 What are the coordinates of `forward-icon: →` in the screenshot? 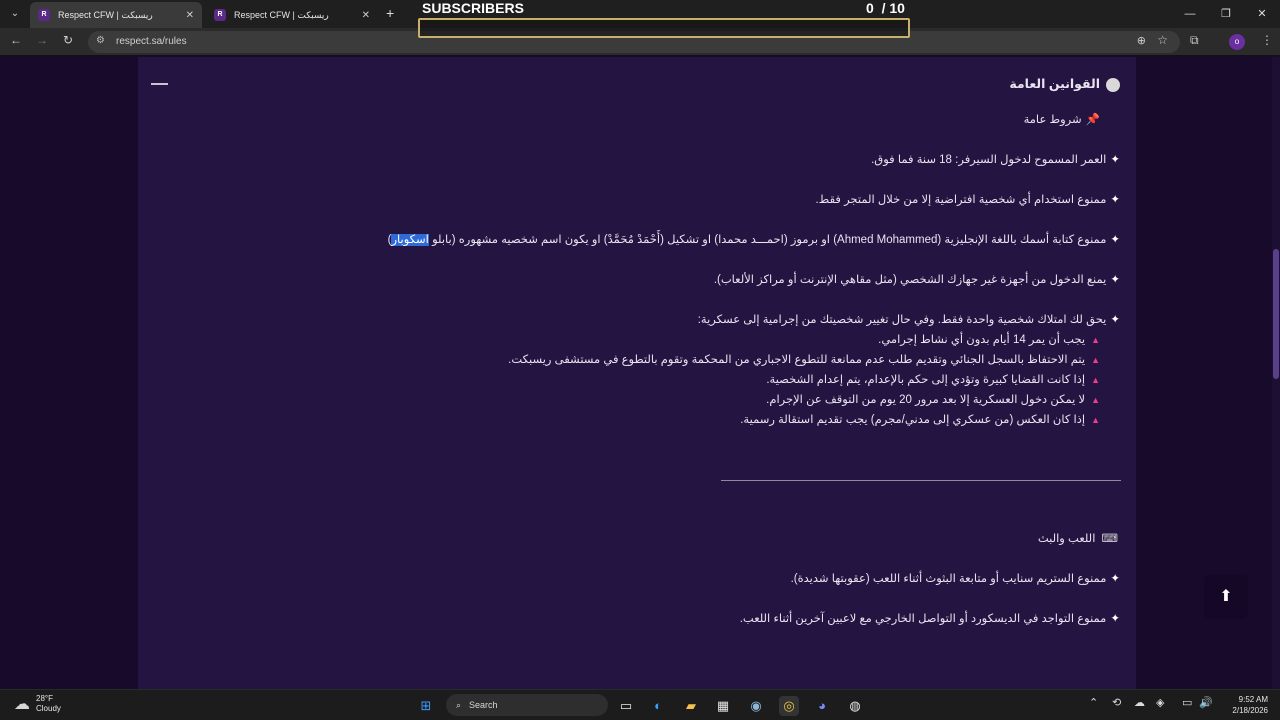 It's located at (42, 40).